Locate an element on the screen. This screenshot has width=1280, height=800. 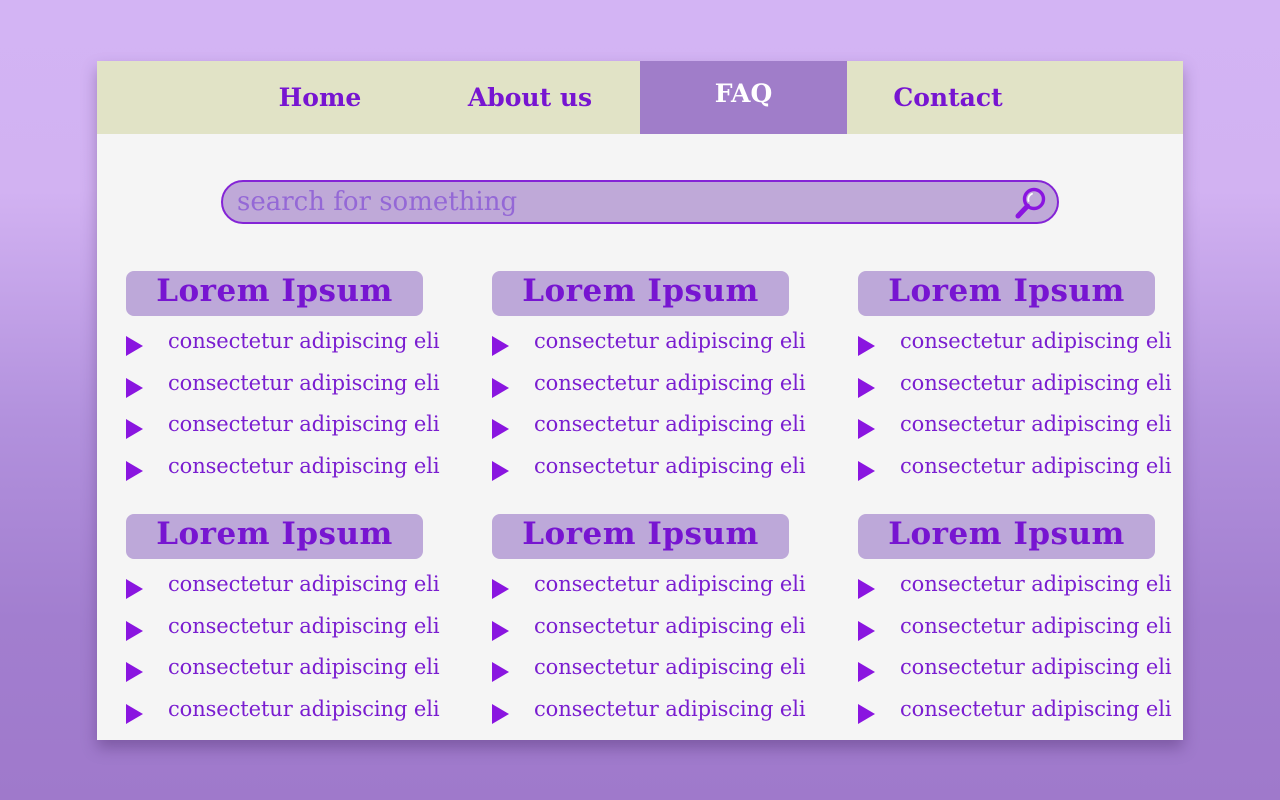
search-input is located at coordinates (617, 202).